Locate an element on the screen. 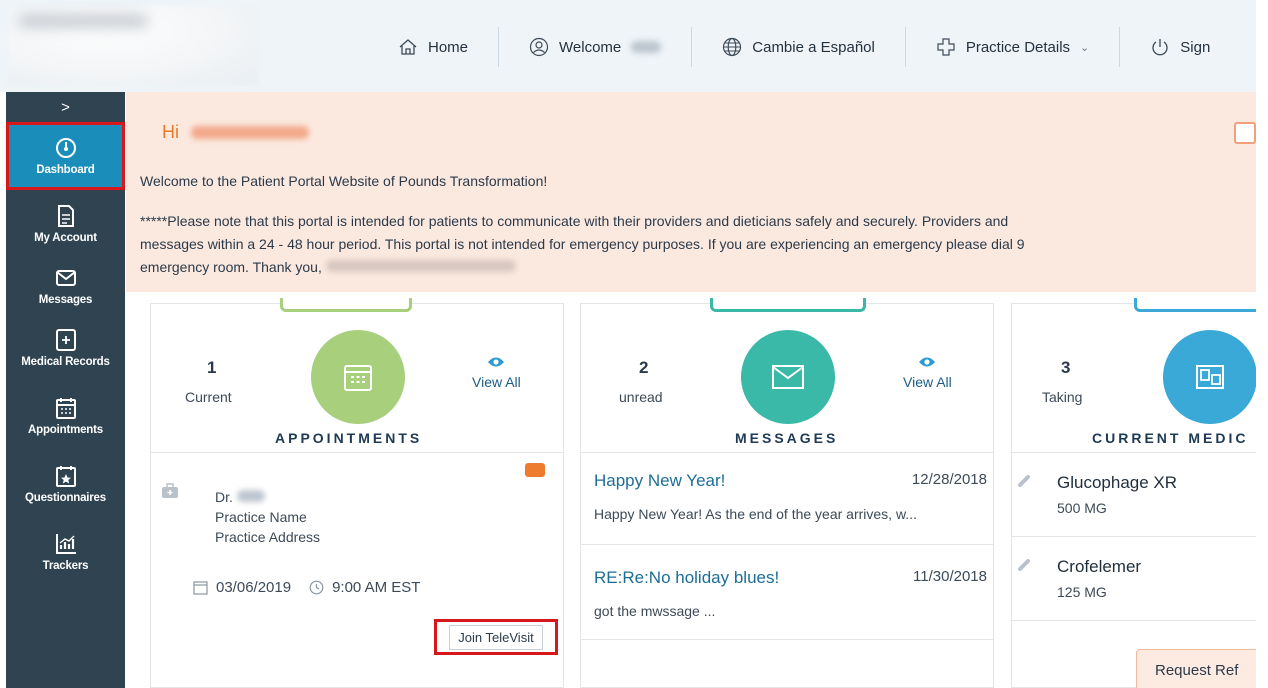 Image resolution: width=1268 pixels, height=688 pixels. join-televisit-highlight: Join TeleVisit is located at coordinates (496, 637).